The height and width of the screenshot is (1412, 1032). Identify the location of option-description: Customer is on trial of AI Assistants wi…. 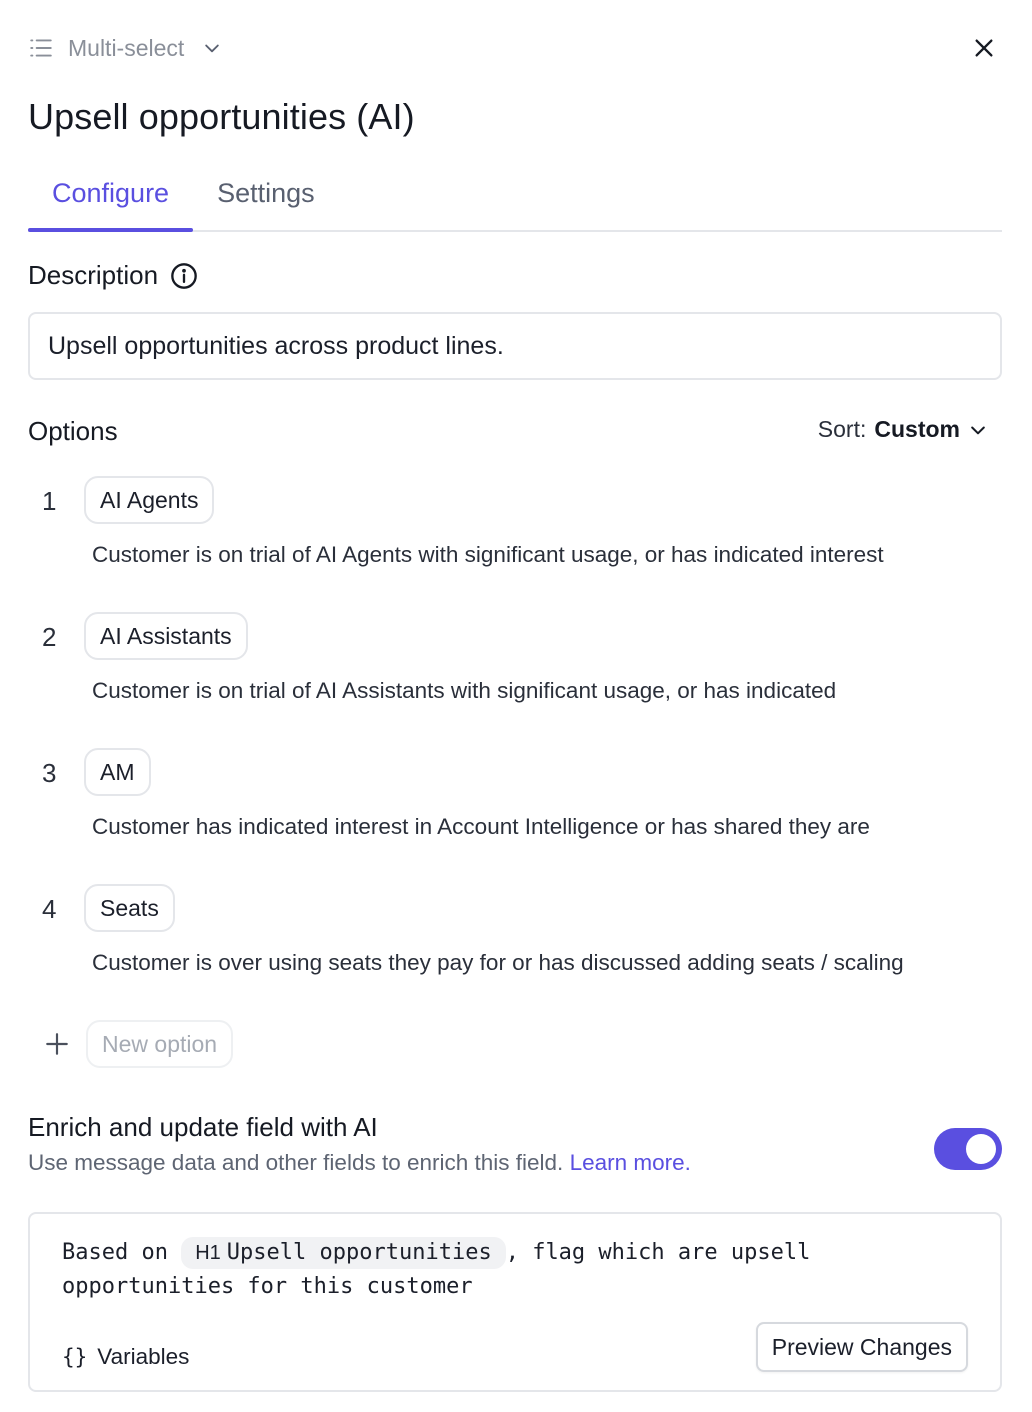
(464, 691).